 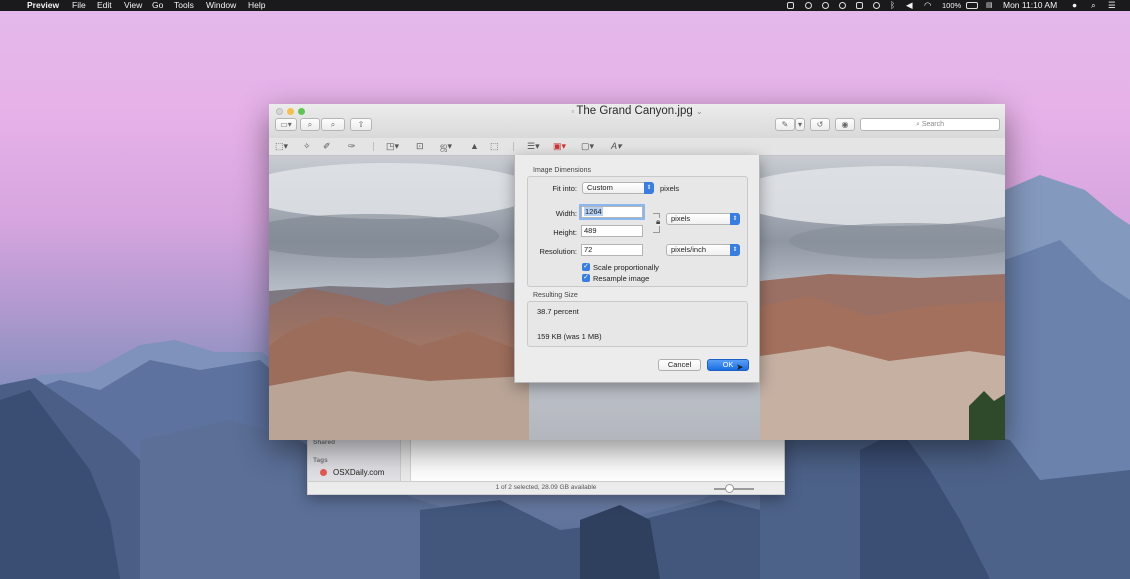 I want to click on resample-image-label: Resample image, so click(x=621, y=278).